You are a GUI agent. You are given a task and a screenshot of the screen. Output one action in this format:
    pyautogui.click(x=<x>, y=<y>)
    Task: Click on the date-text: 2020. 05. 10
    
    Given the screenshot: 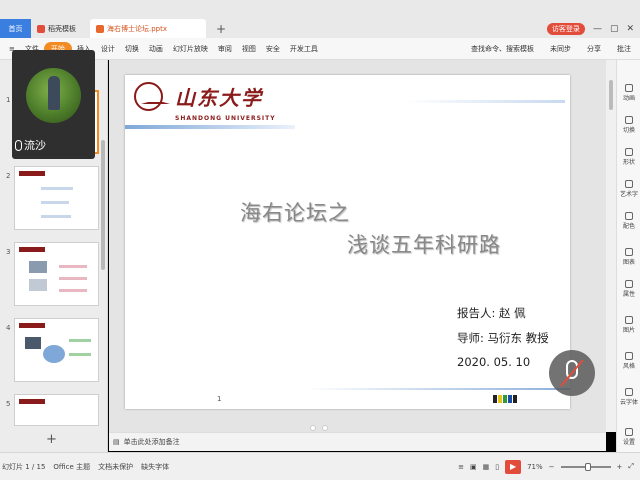 What is the action you would take?
    pyautogui.click(x=493, y=362)
    